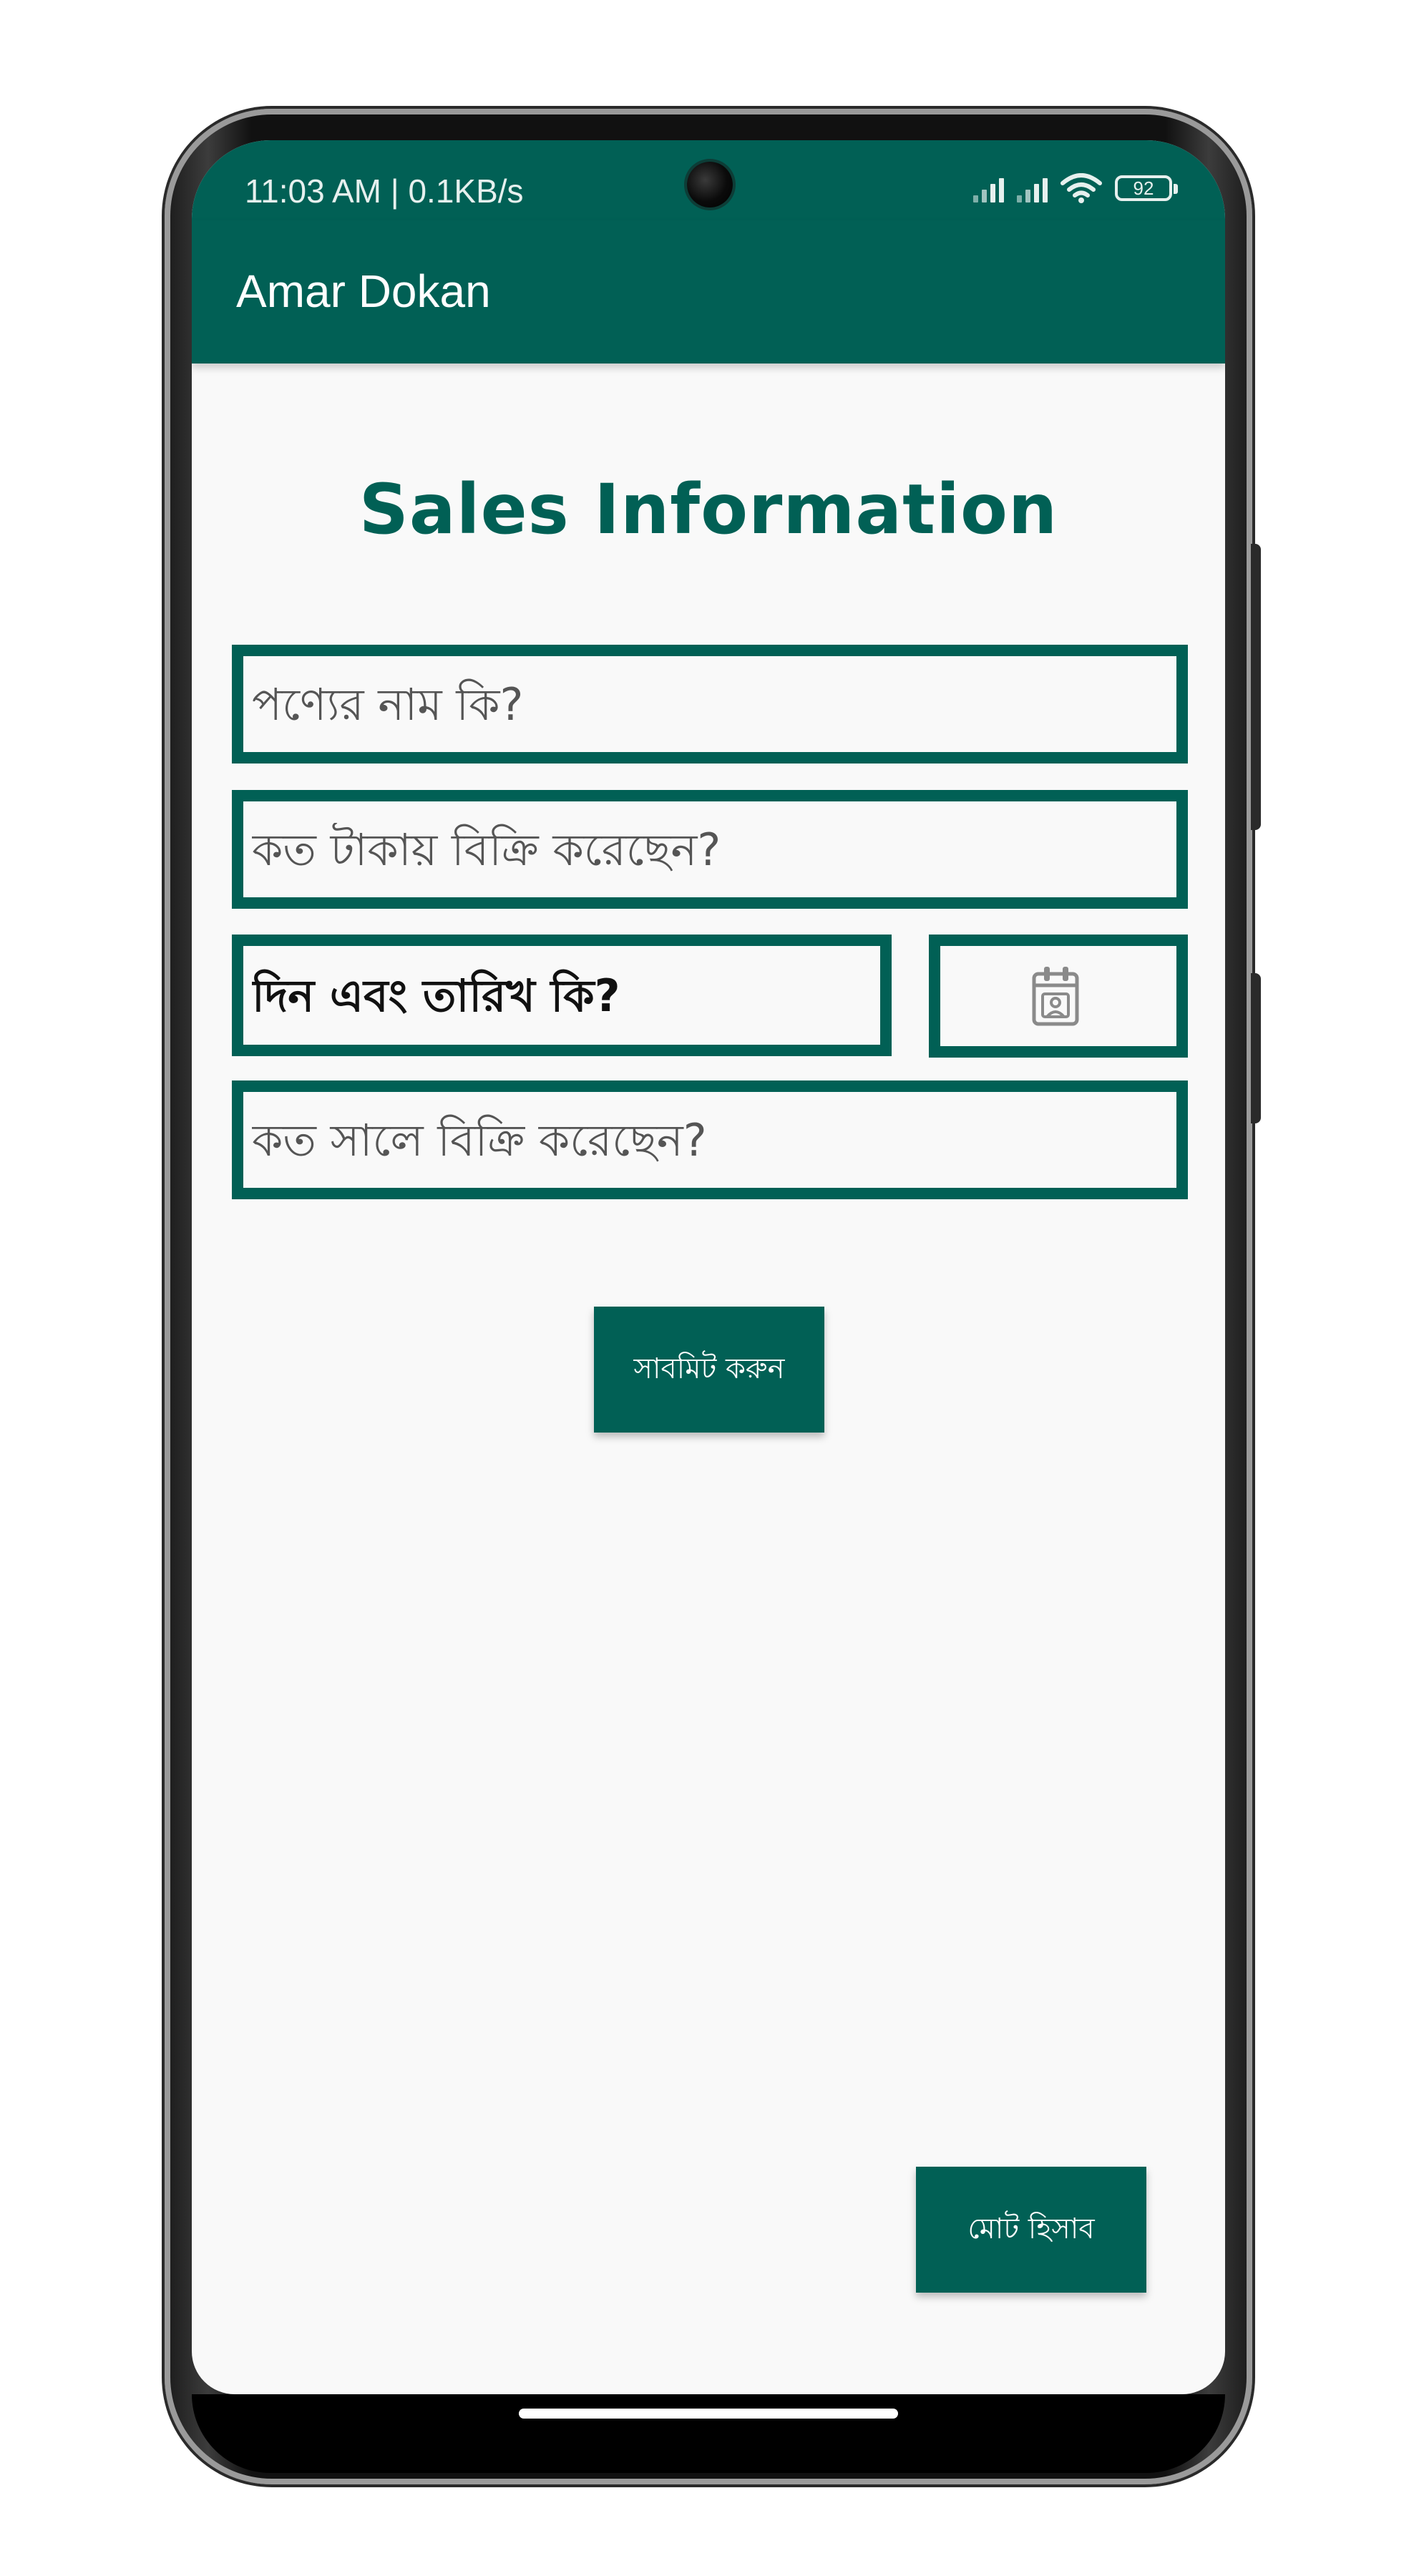 This screenshot has width=1414, height=2576. What do you see at coordinates (713, 1140) in the screenshot?
I see `sale-year-input` at bounding box center [713, 1140].